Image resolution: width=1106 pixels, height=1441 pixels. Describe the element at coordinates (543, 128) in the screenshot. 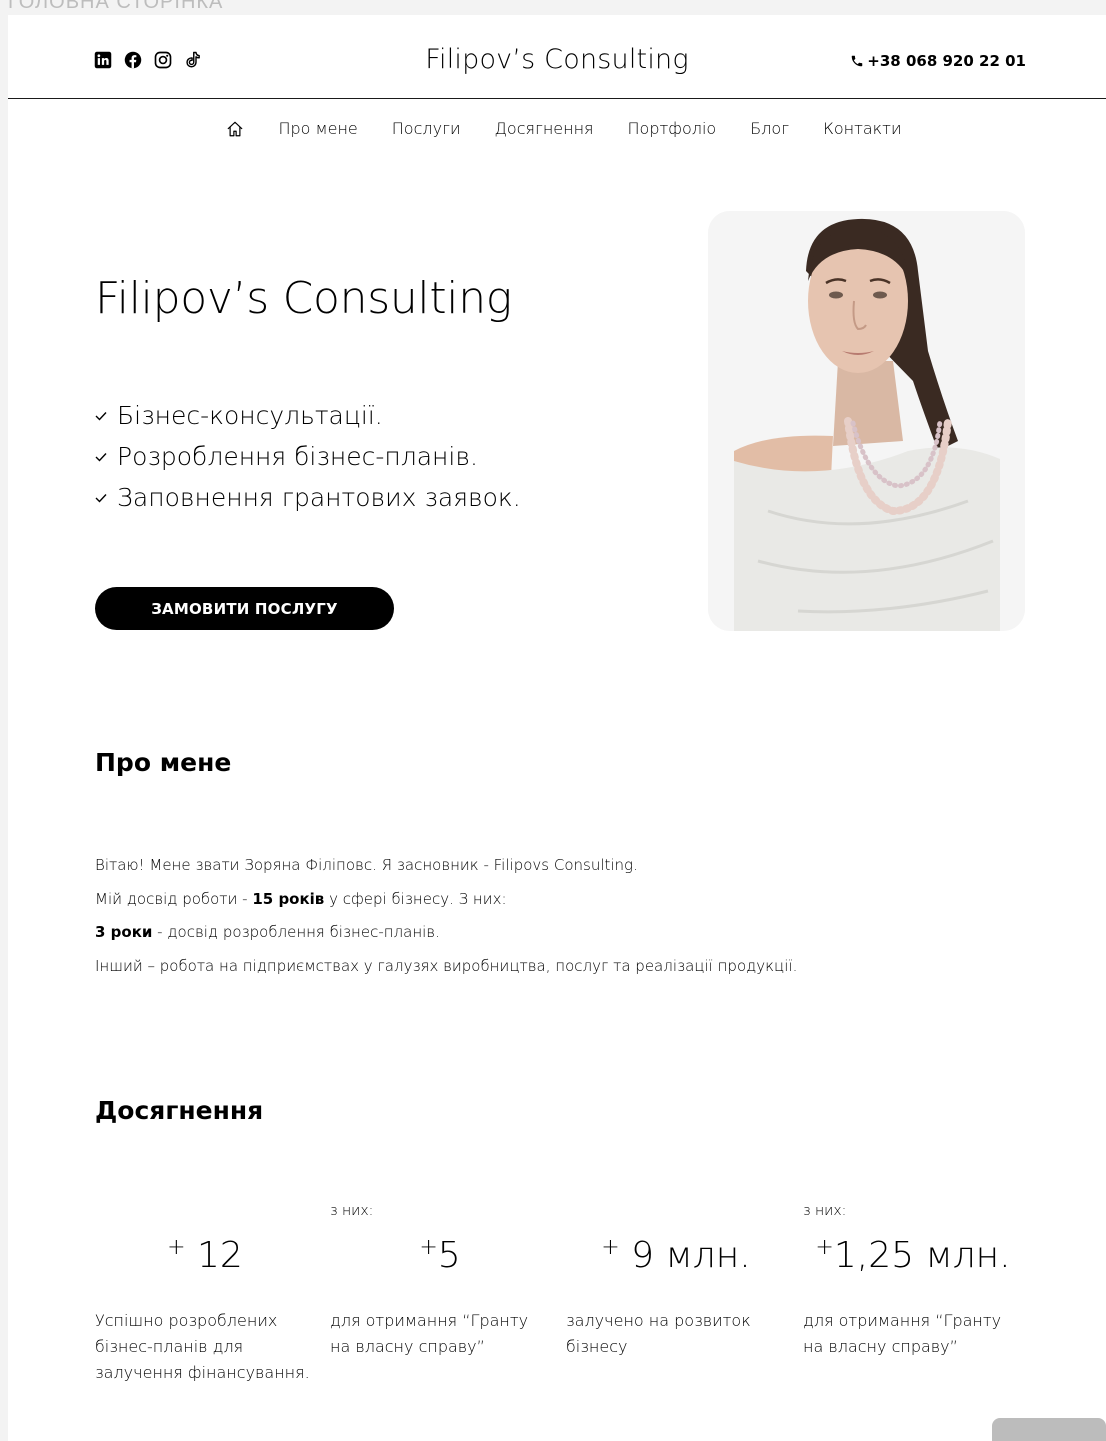

I see `nav-achievements: Досягнення` at that location.